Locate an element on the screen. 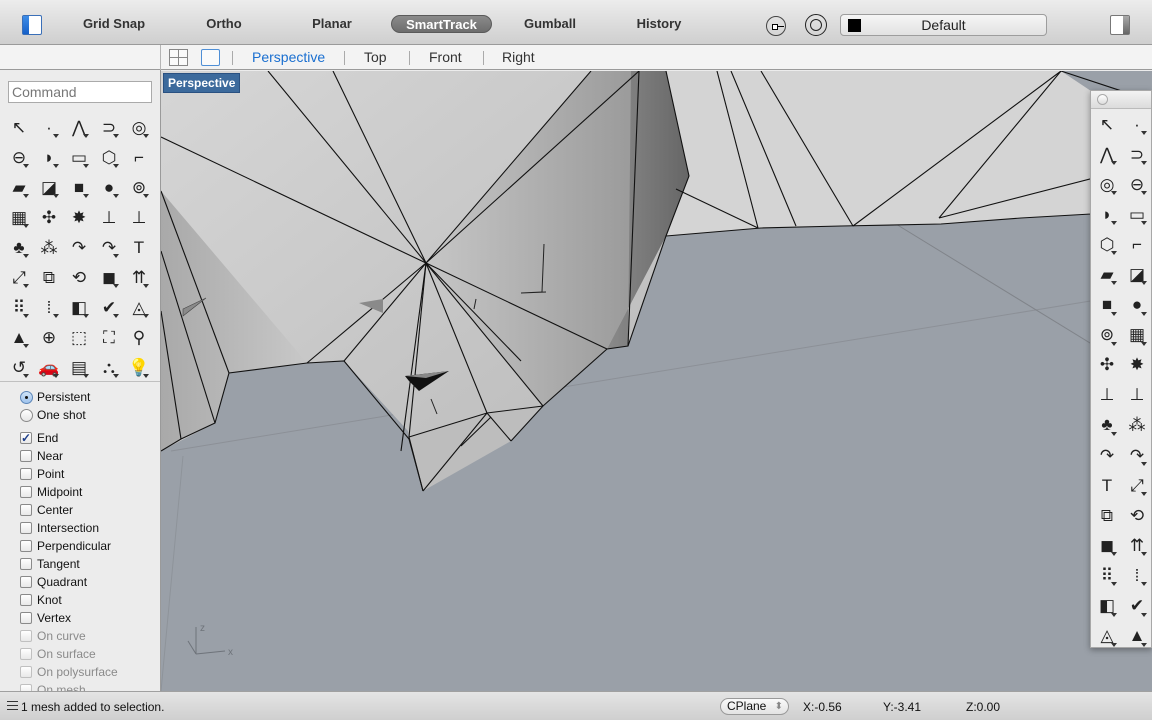 The image size is (1152, 720). tool-render-material-button: ▲ is located at coordinates (1137, 636).